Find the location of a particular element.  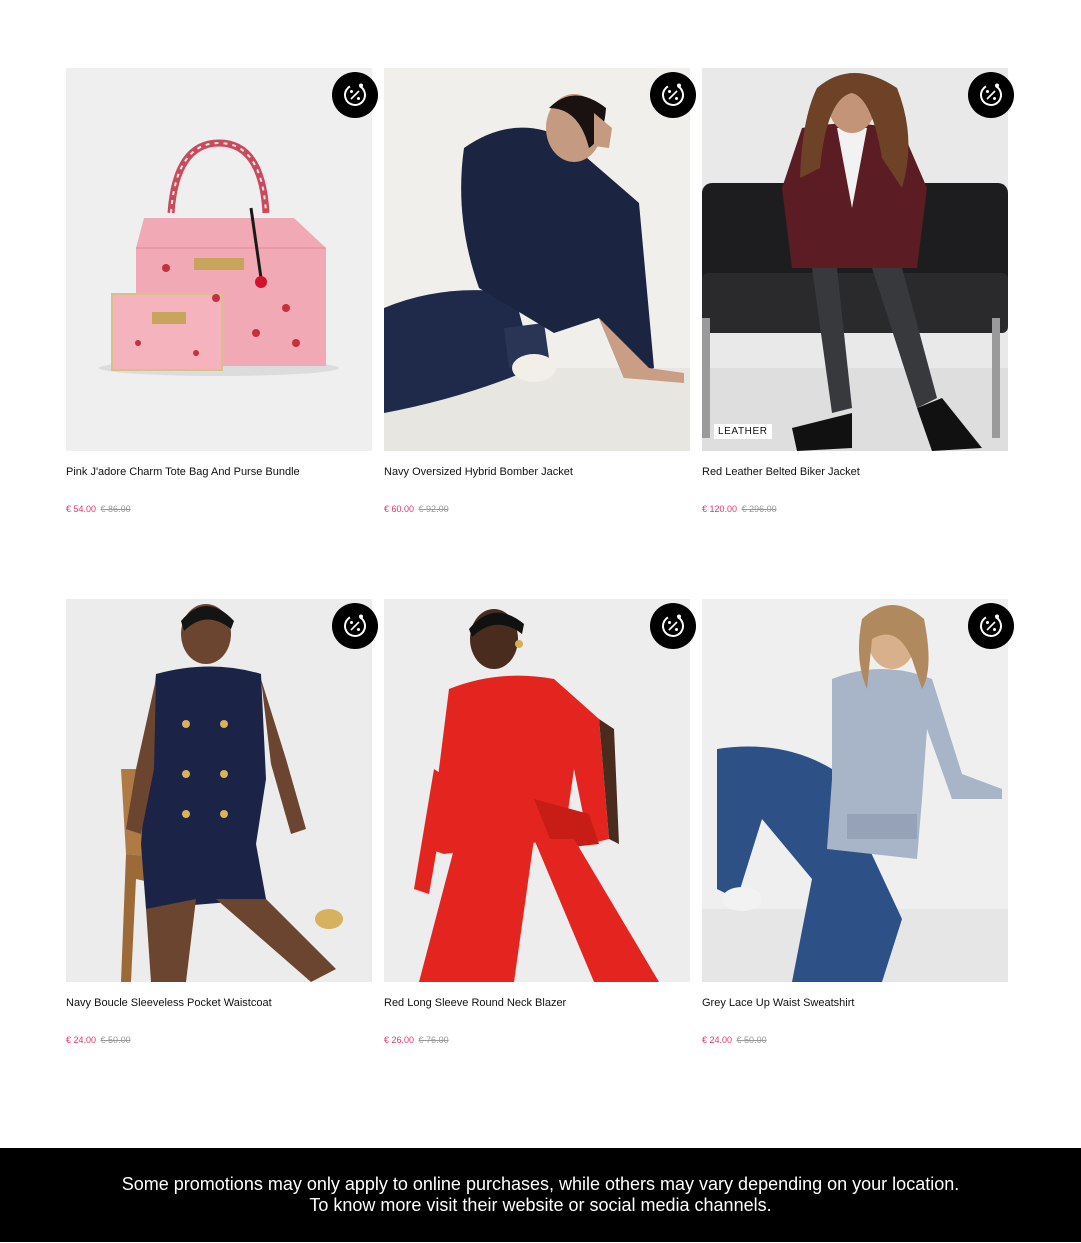

product-name: Navy Boucle Sleeveless Pocket Waistcoat is located at coordinates (219, 1003).